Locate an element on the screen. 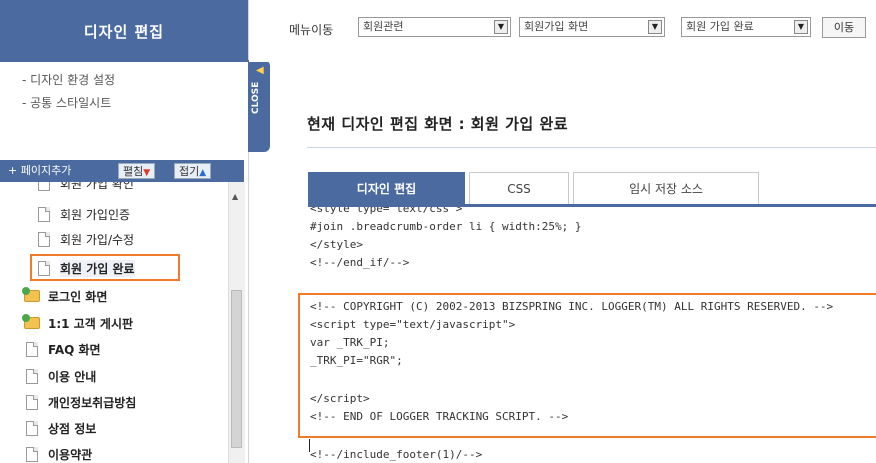  expand-button: 펼침▼ is located at coordinates (137, 171).